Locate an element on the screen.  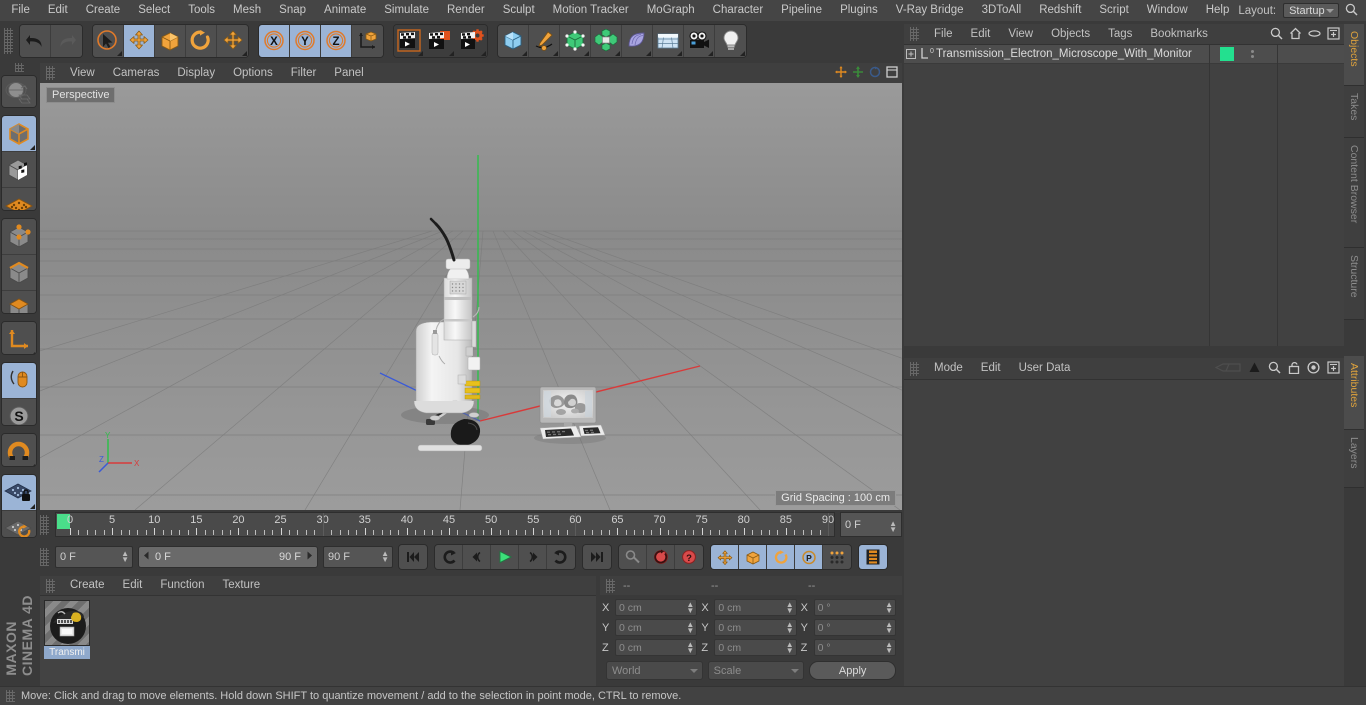
material-item: Transmi is located at coordinates (67, 629).